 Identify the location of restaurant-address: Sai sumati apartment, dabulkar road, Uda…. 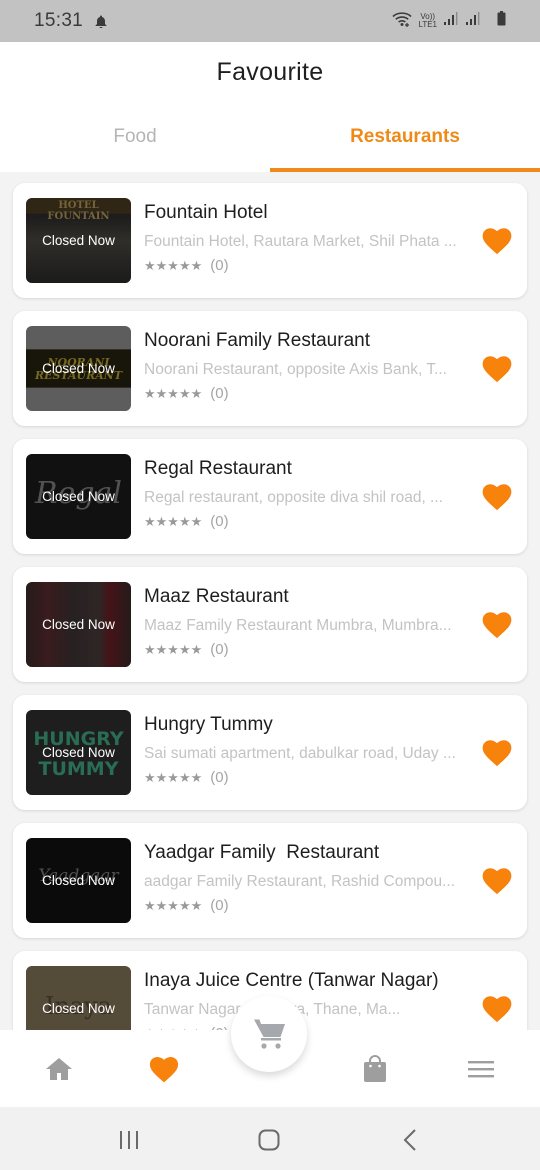
(300, 753).